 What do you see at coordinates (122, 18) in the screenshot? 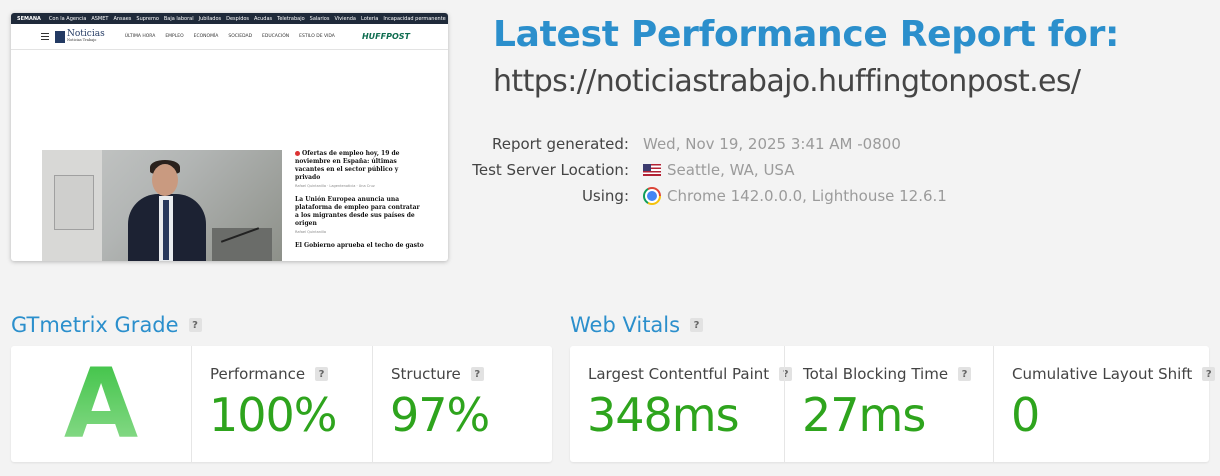
I see `thumbnail-topbar-item: Ansaes` at bounding box center [122, 18].